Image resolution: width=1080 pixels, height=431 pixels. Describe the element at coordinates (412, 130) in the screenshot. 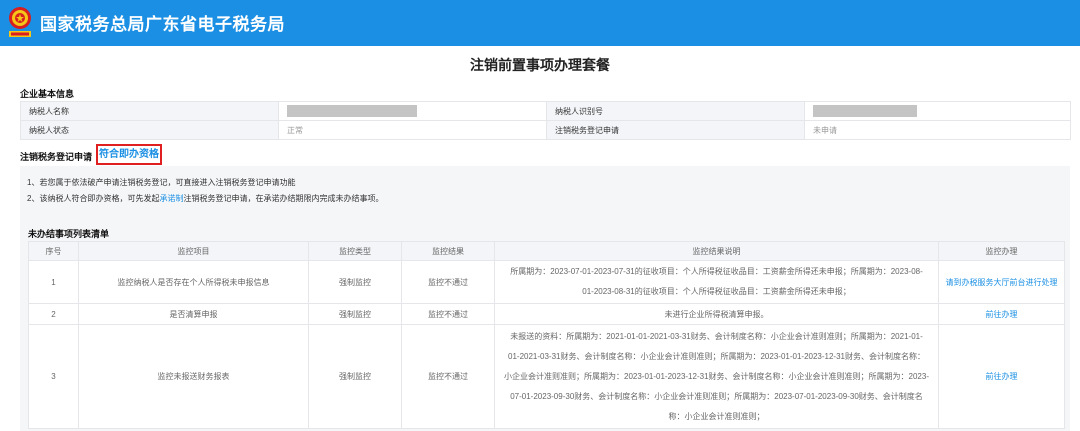

I see `taxpayer-status-value: 正常` at that location.